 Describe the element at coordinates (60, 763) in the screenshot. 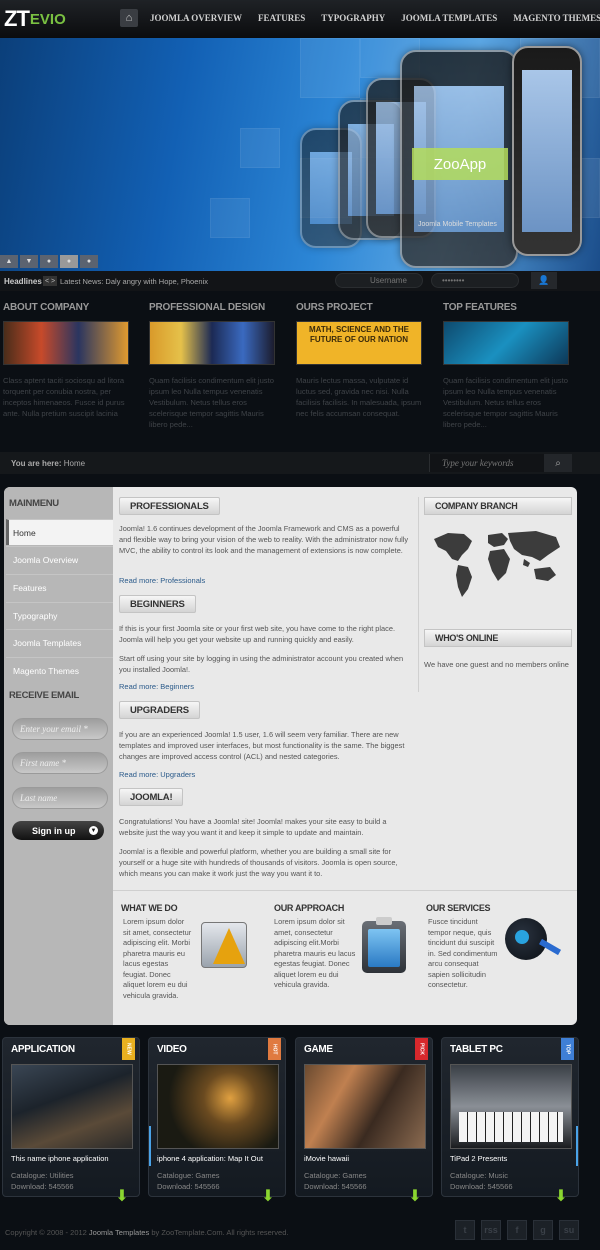

I see `firstname-field: First name *` at that location.